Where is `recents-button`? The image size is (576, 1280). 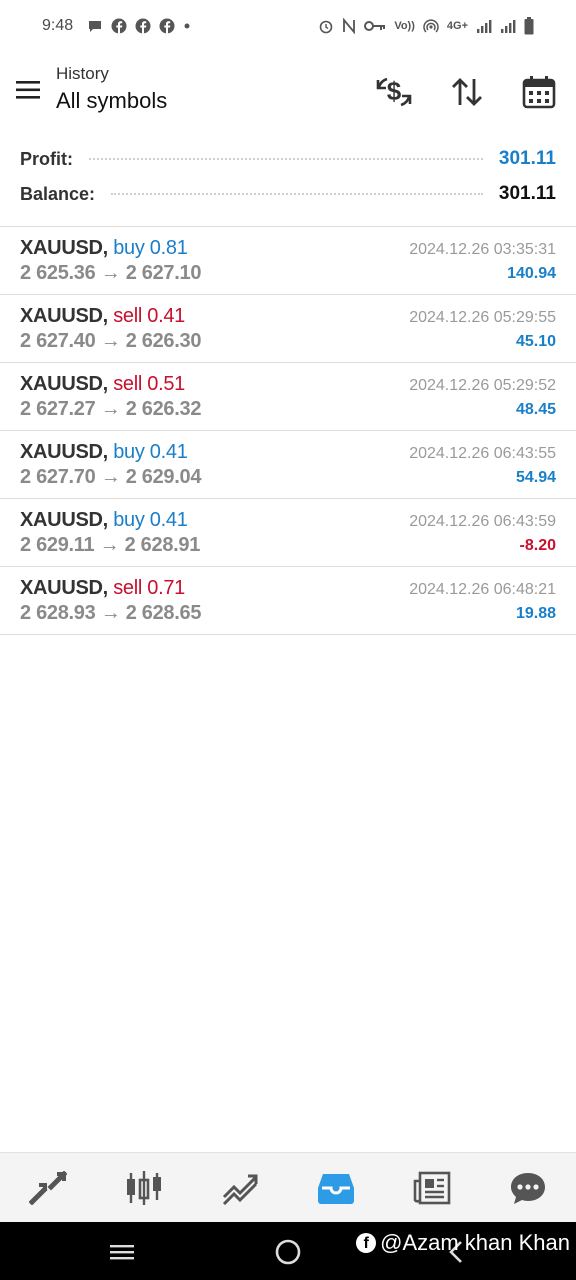
recents-button is located at coordinates (122, 1252).